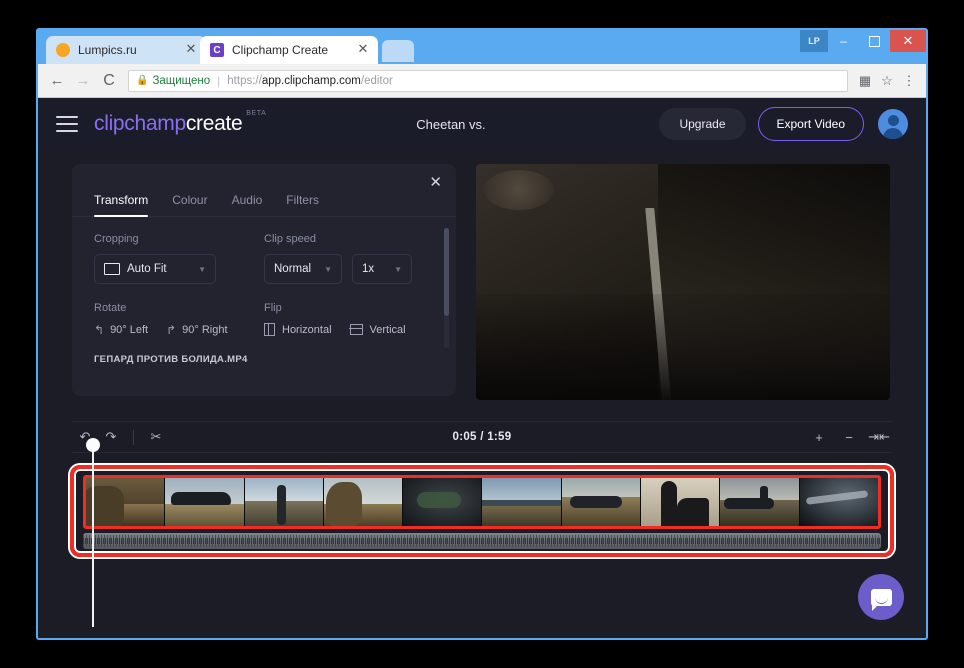 The height and width of the screenshot is (668, 964). What do you see at coordinates (693, 512) in the screenshot?
I see `clip-thumb-animal` at bounding box center [693, 512].